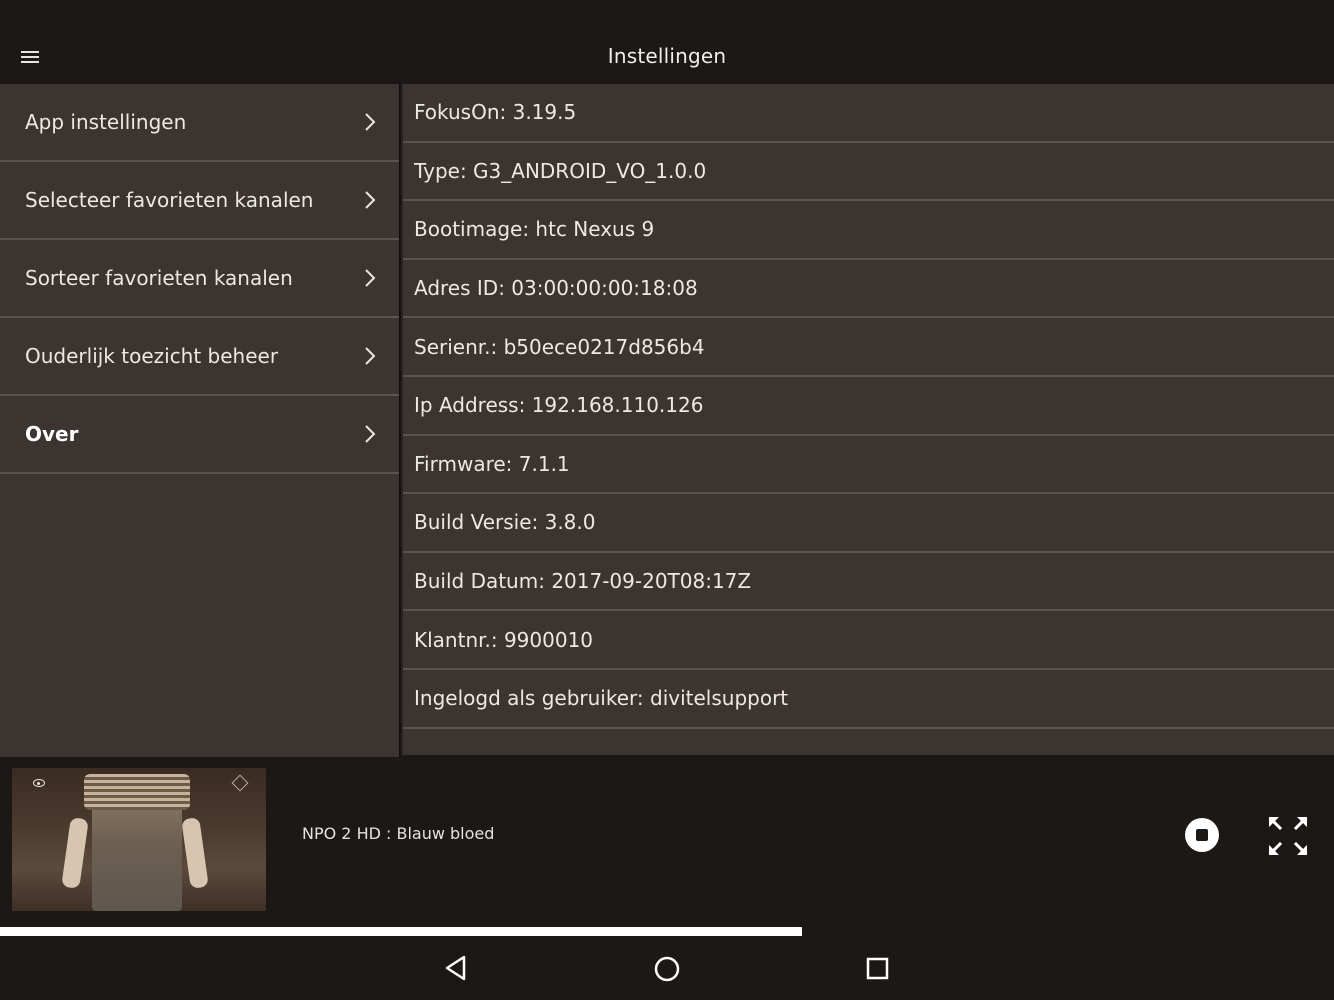  I want to click on sidebar-item-selecteer-favorieten: Selecteer favorieten kanalen, so click(199, 201).